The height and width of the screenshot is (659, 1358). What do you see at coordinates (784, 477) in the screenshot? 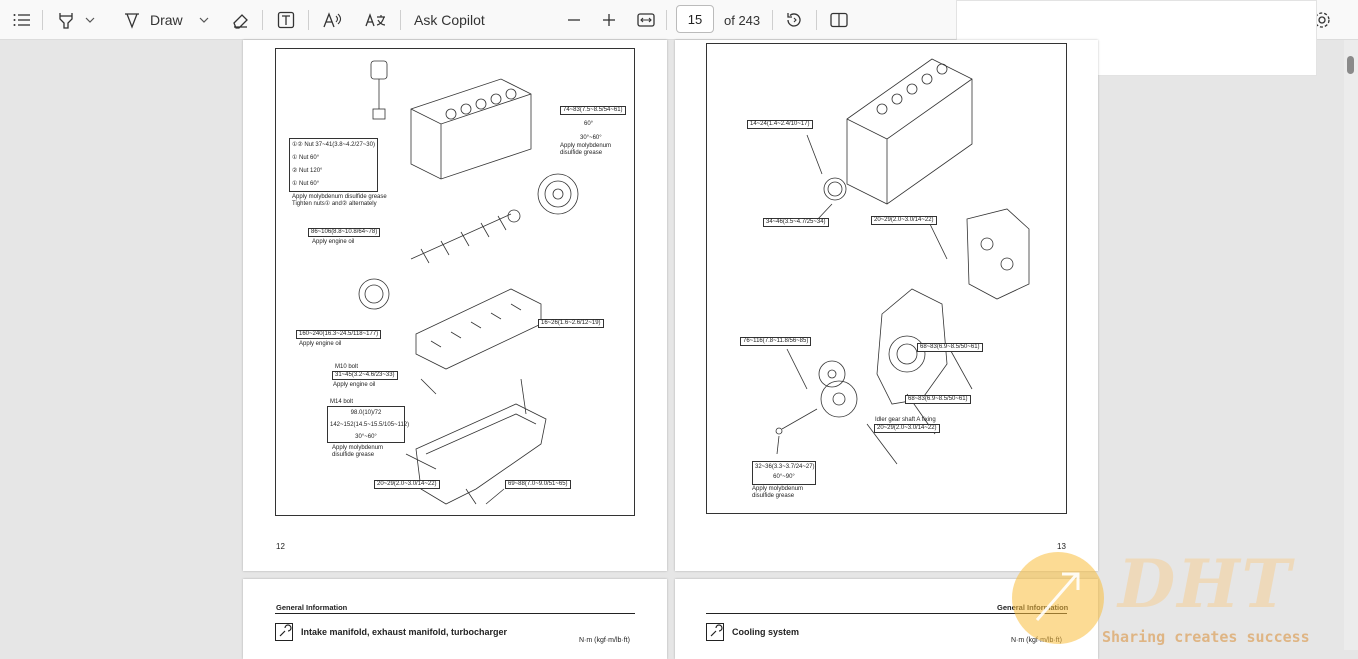
I see `angle-label: 60°~90°` at bounding box center [784, 477].